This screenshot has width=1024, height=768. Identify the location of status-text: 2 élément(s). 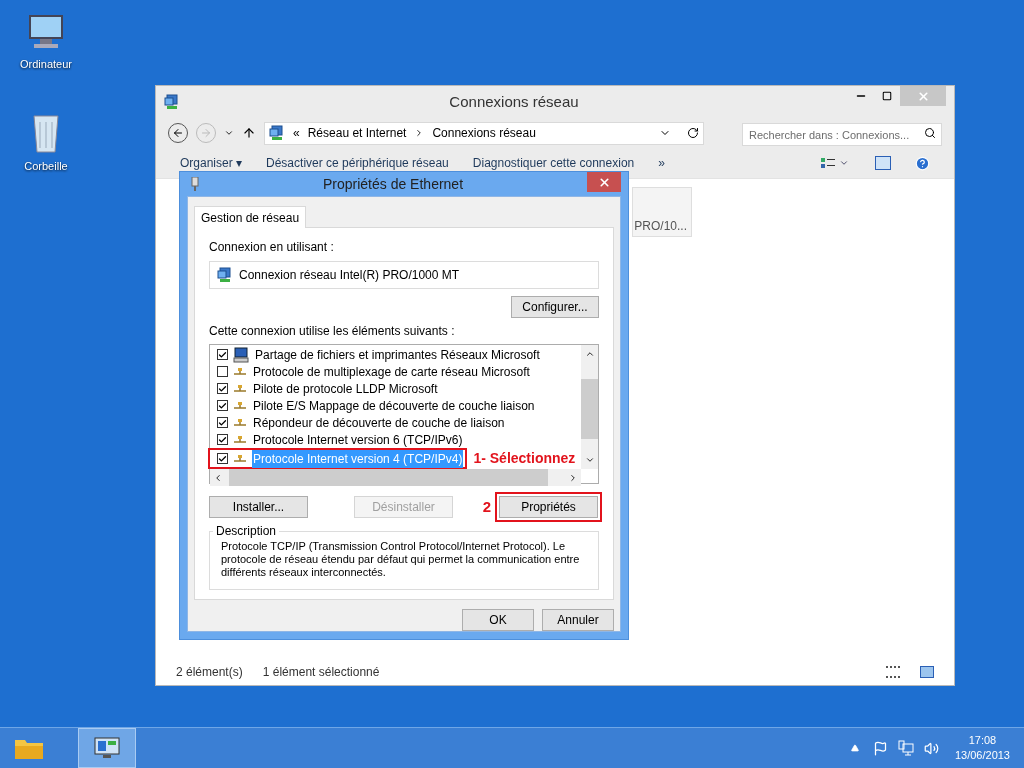
(209, 672).